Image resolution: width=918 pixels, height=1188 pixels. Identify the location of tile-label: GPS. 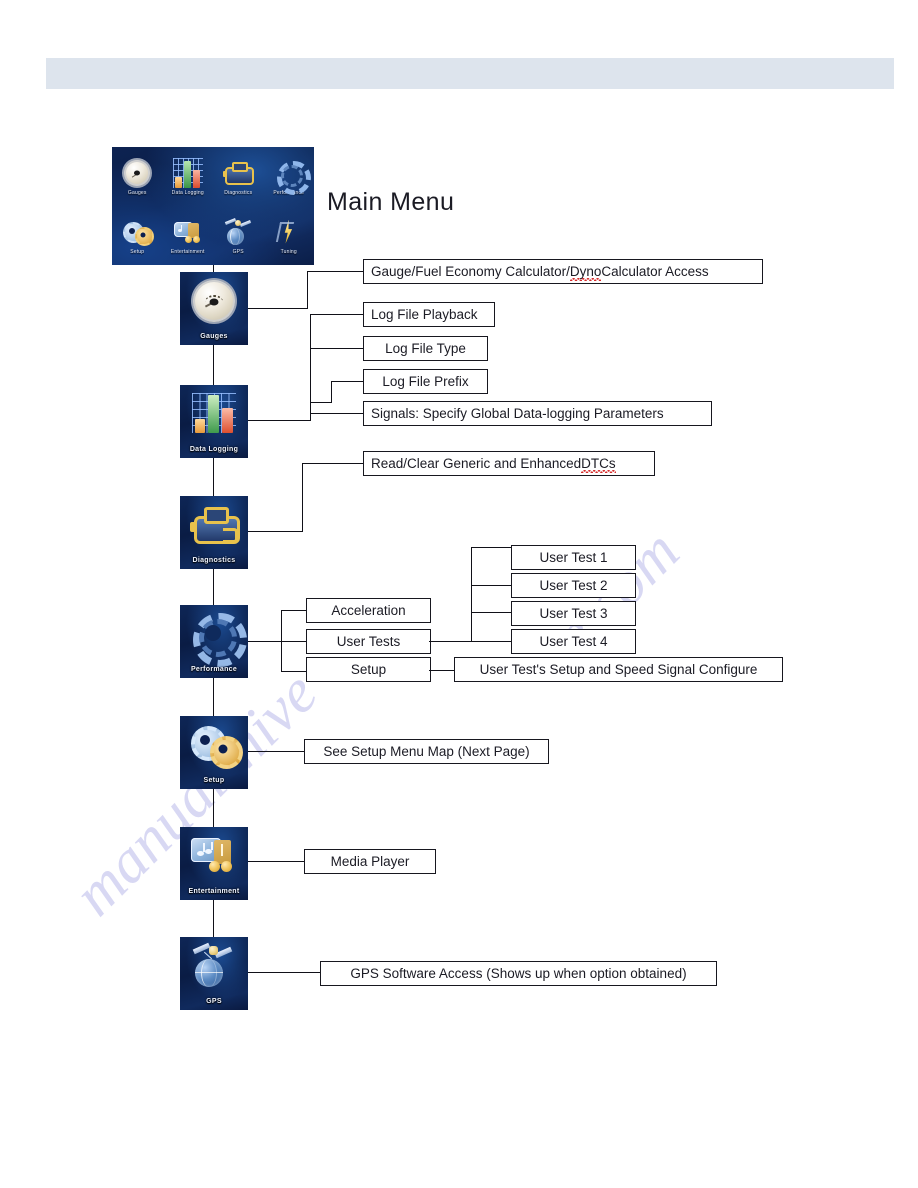
(214, 1001).